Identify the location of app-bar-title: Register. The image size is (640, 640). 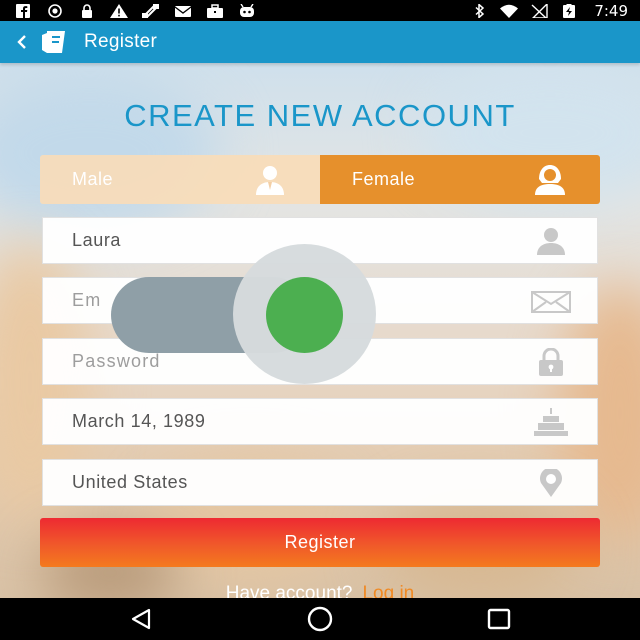
(121, 41).